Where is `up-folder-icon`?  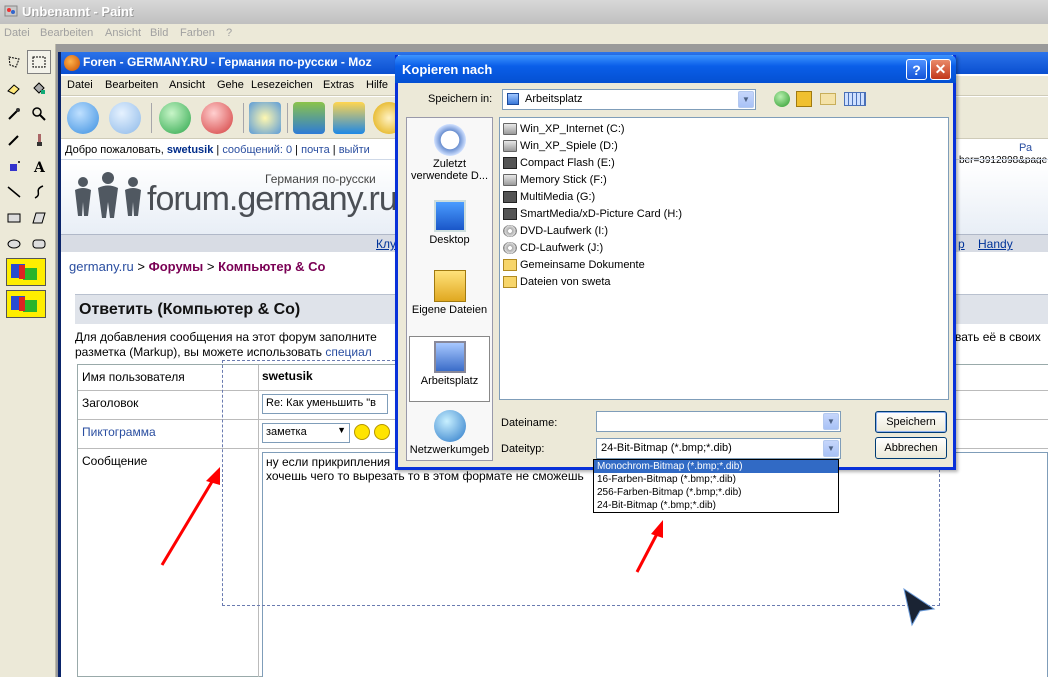
up-folder-icon is located at coordinates (804, 99).